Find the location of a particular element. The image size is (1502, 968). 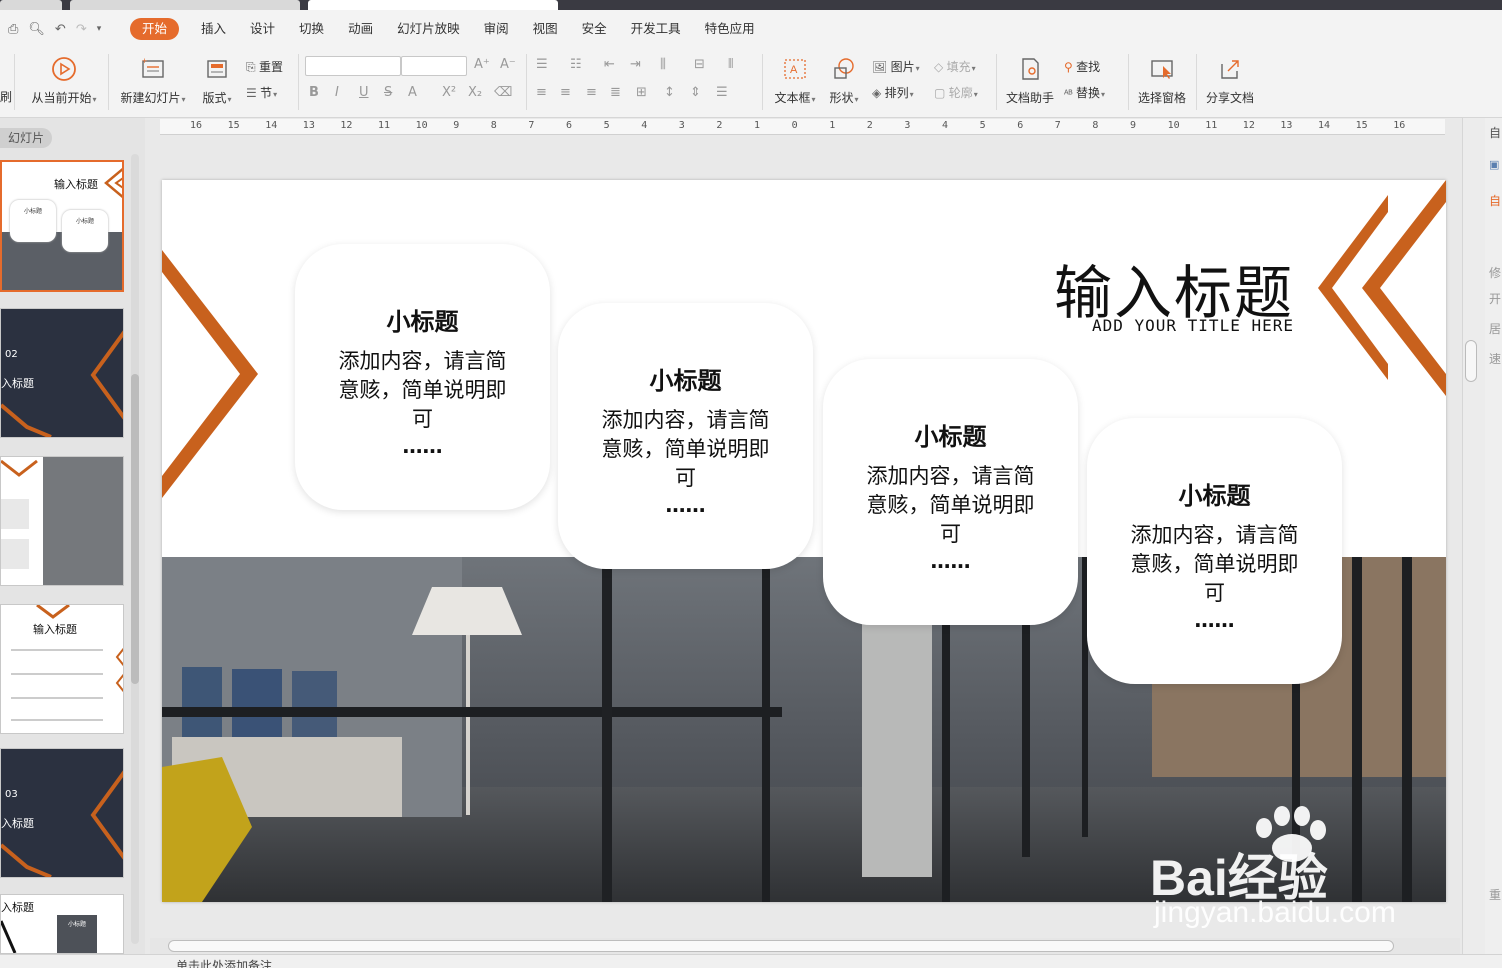

doc-helper-button: 文档助手 is located at coordinates (1030, 81).